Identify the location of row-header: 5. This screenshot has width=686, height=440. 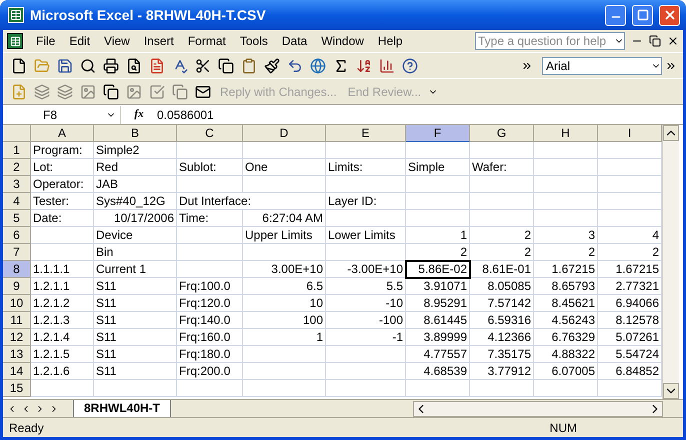
(17, 218).